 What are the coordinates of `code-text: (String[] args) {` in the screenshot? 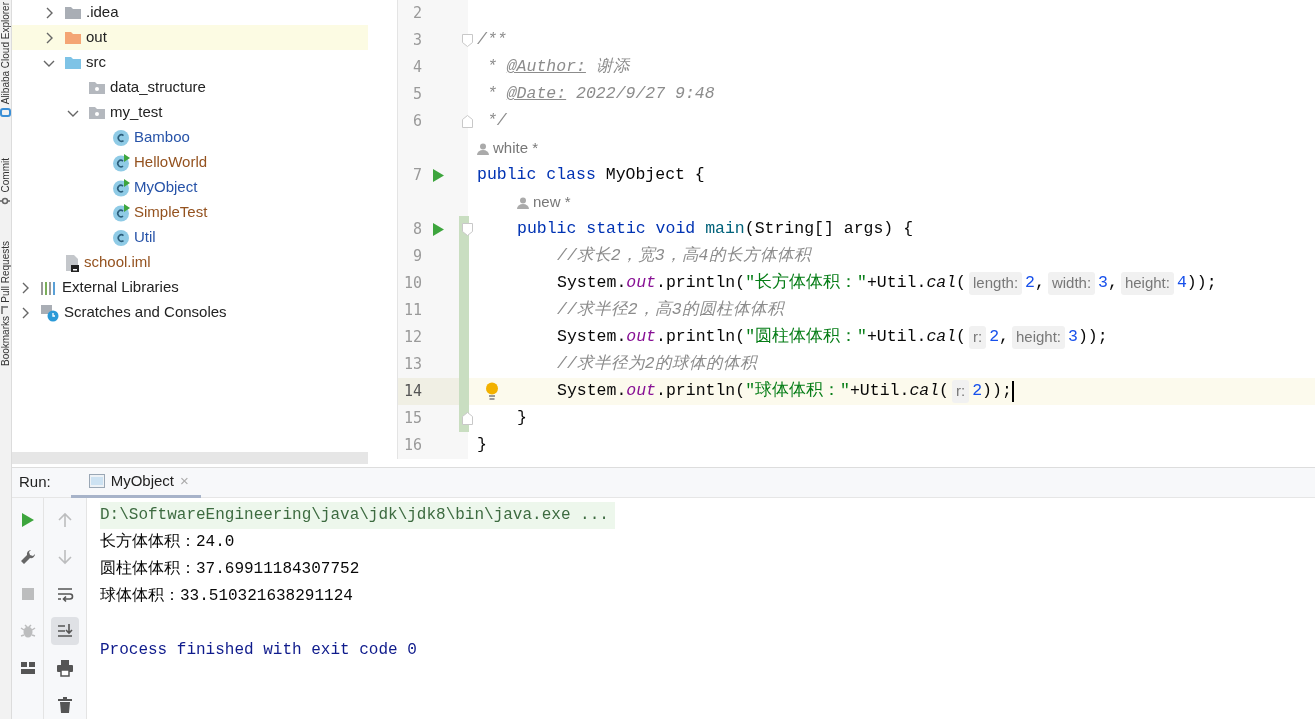 It's located at (829, 229).